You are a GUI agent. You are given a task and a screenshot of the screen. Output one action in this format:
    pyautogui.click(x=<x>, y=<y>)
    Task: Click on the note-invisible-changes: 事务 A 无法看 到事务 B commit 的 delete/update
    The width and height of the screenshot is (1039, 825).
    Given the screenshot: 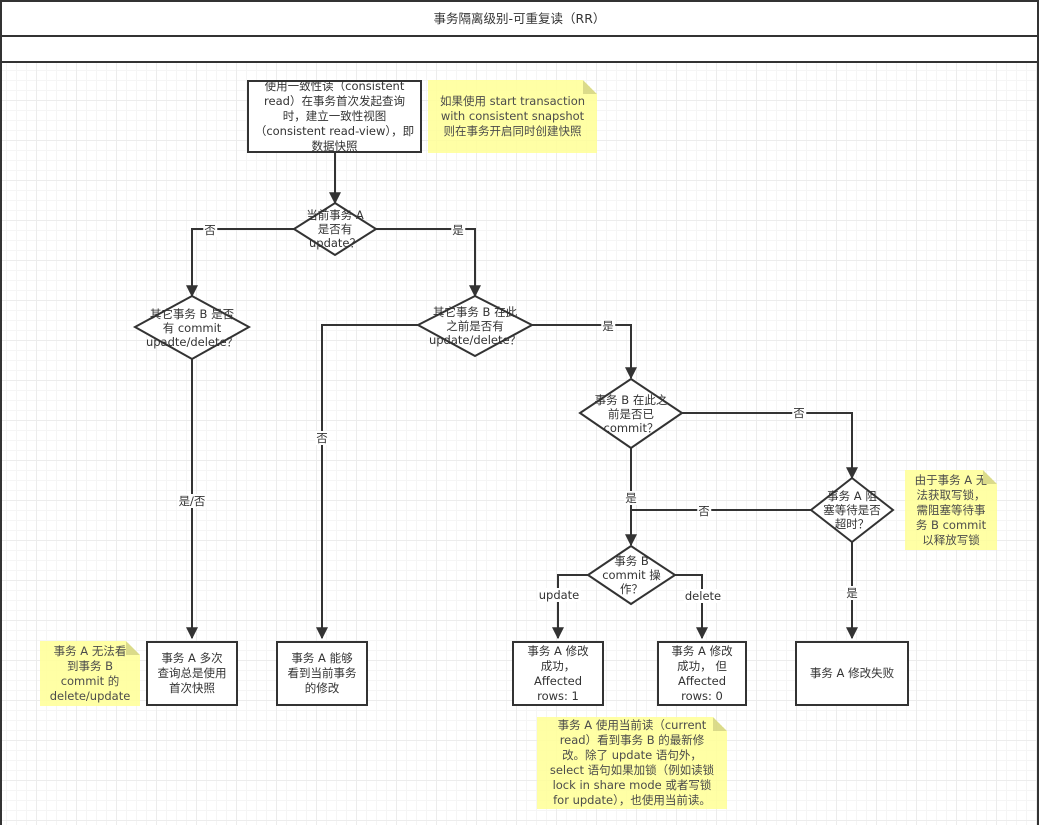 What is the action you would take?
    pyautogui.click(x=90, y=673)
    